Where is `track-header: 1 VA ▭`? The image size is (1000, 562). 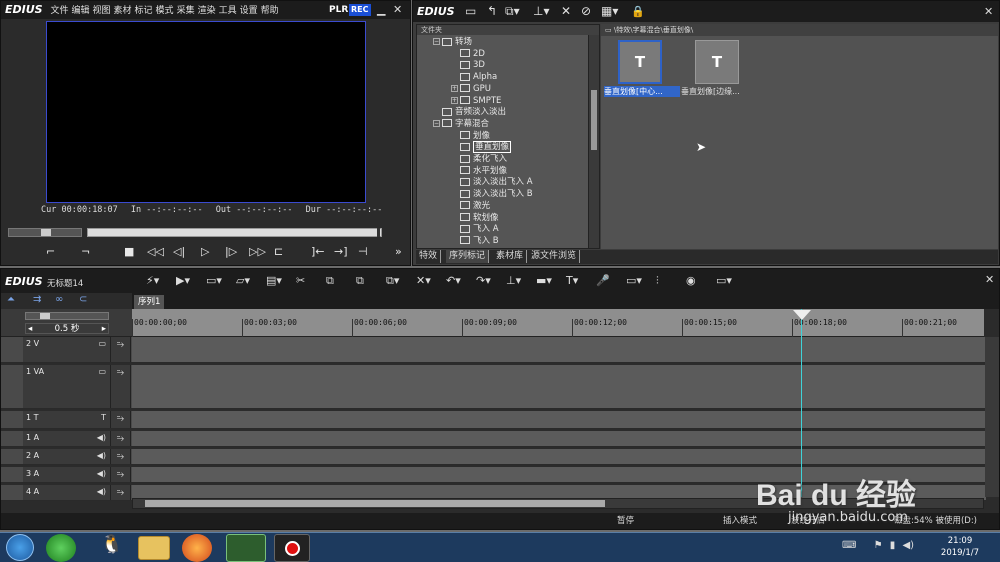 track-header: 1 VA ▭ is located at coordinates (67, 386).